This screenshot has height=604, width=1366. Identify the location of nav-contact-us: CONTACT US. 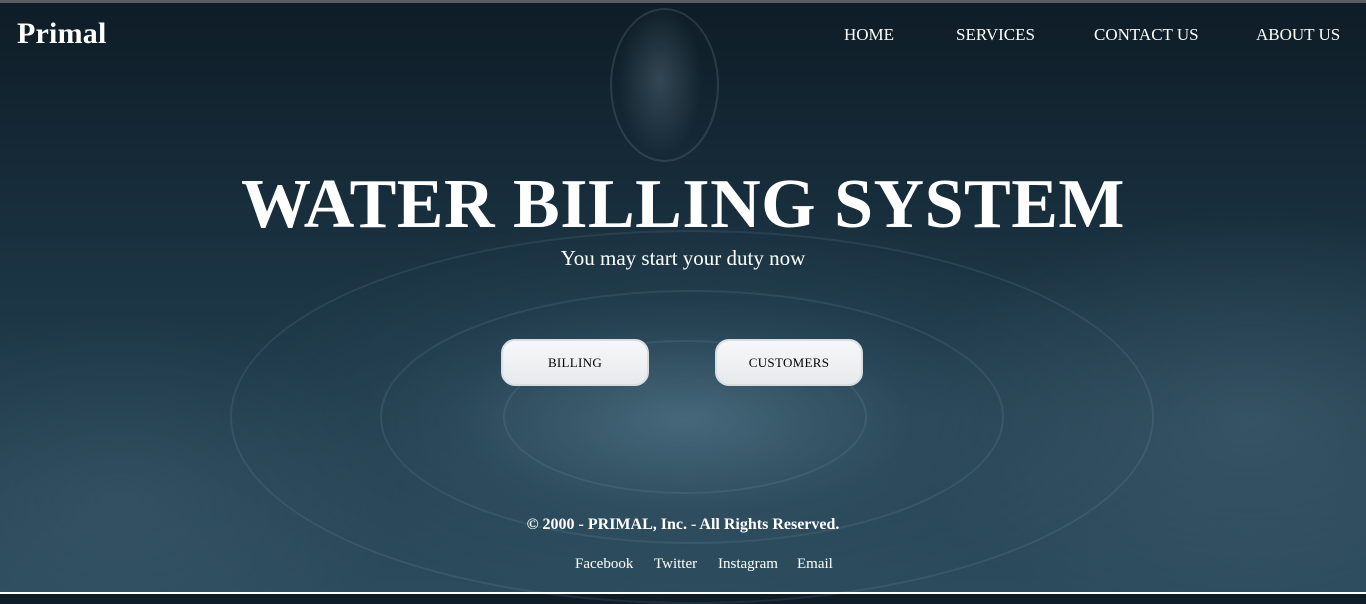
(1146, 35).